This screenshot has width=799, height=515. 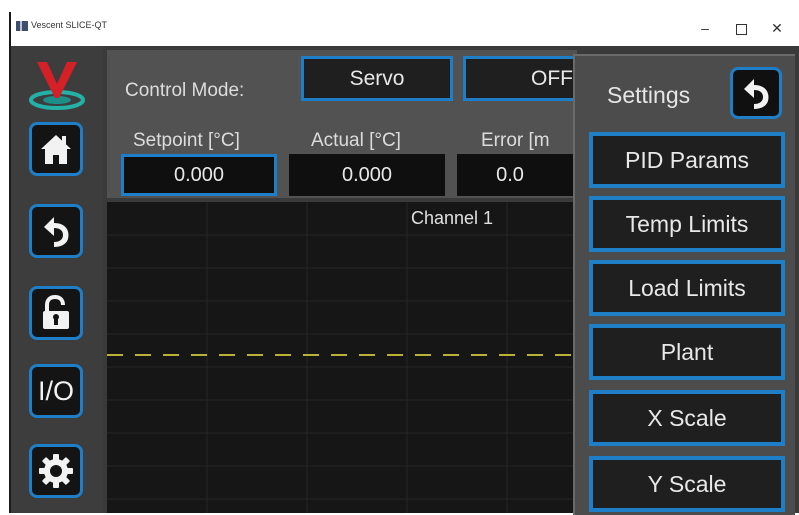 What do you see at coordinates (705, 28) in the screenshot?
I see `minimize-button: –` at bounding box center [705, 28].